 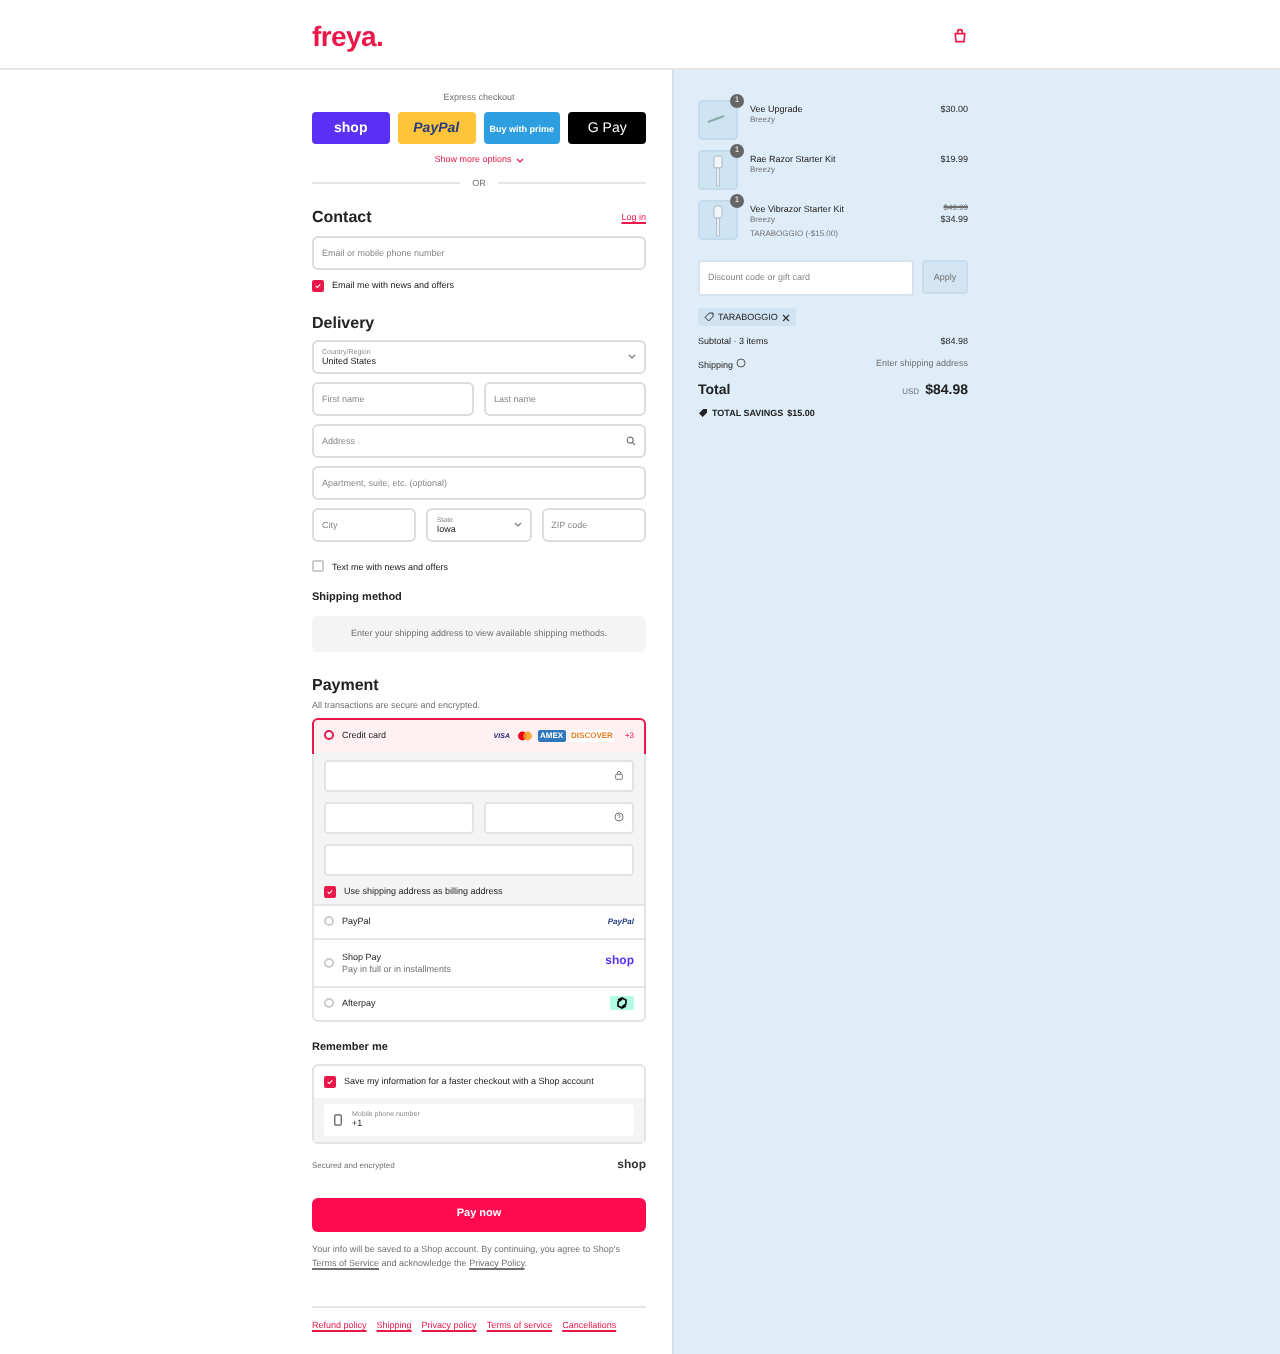 What do you see at coordinates (960, 36) in the screenshot?
I see `shopping-bag-icon` at bounding box center [960, 36].